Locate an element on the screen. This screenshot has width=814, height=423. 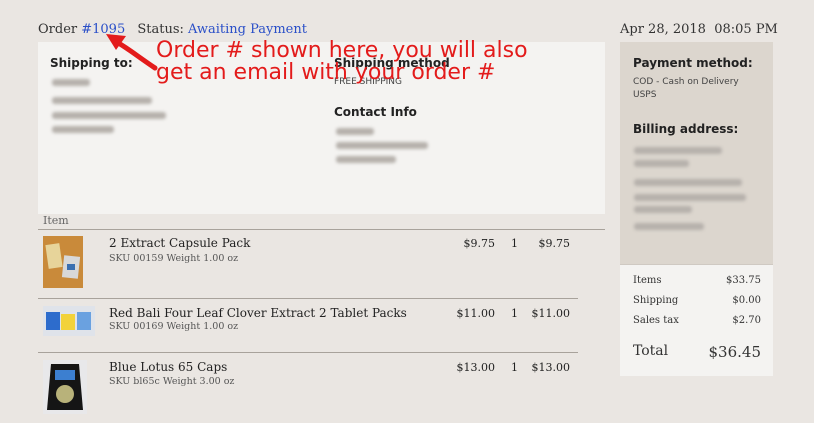
order-label: Order is located at coordinates (58, 29).